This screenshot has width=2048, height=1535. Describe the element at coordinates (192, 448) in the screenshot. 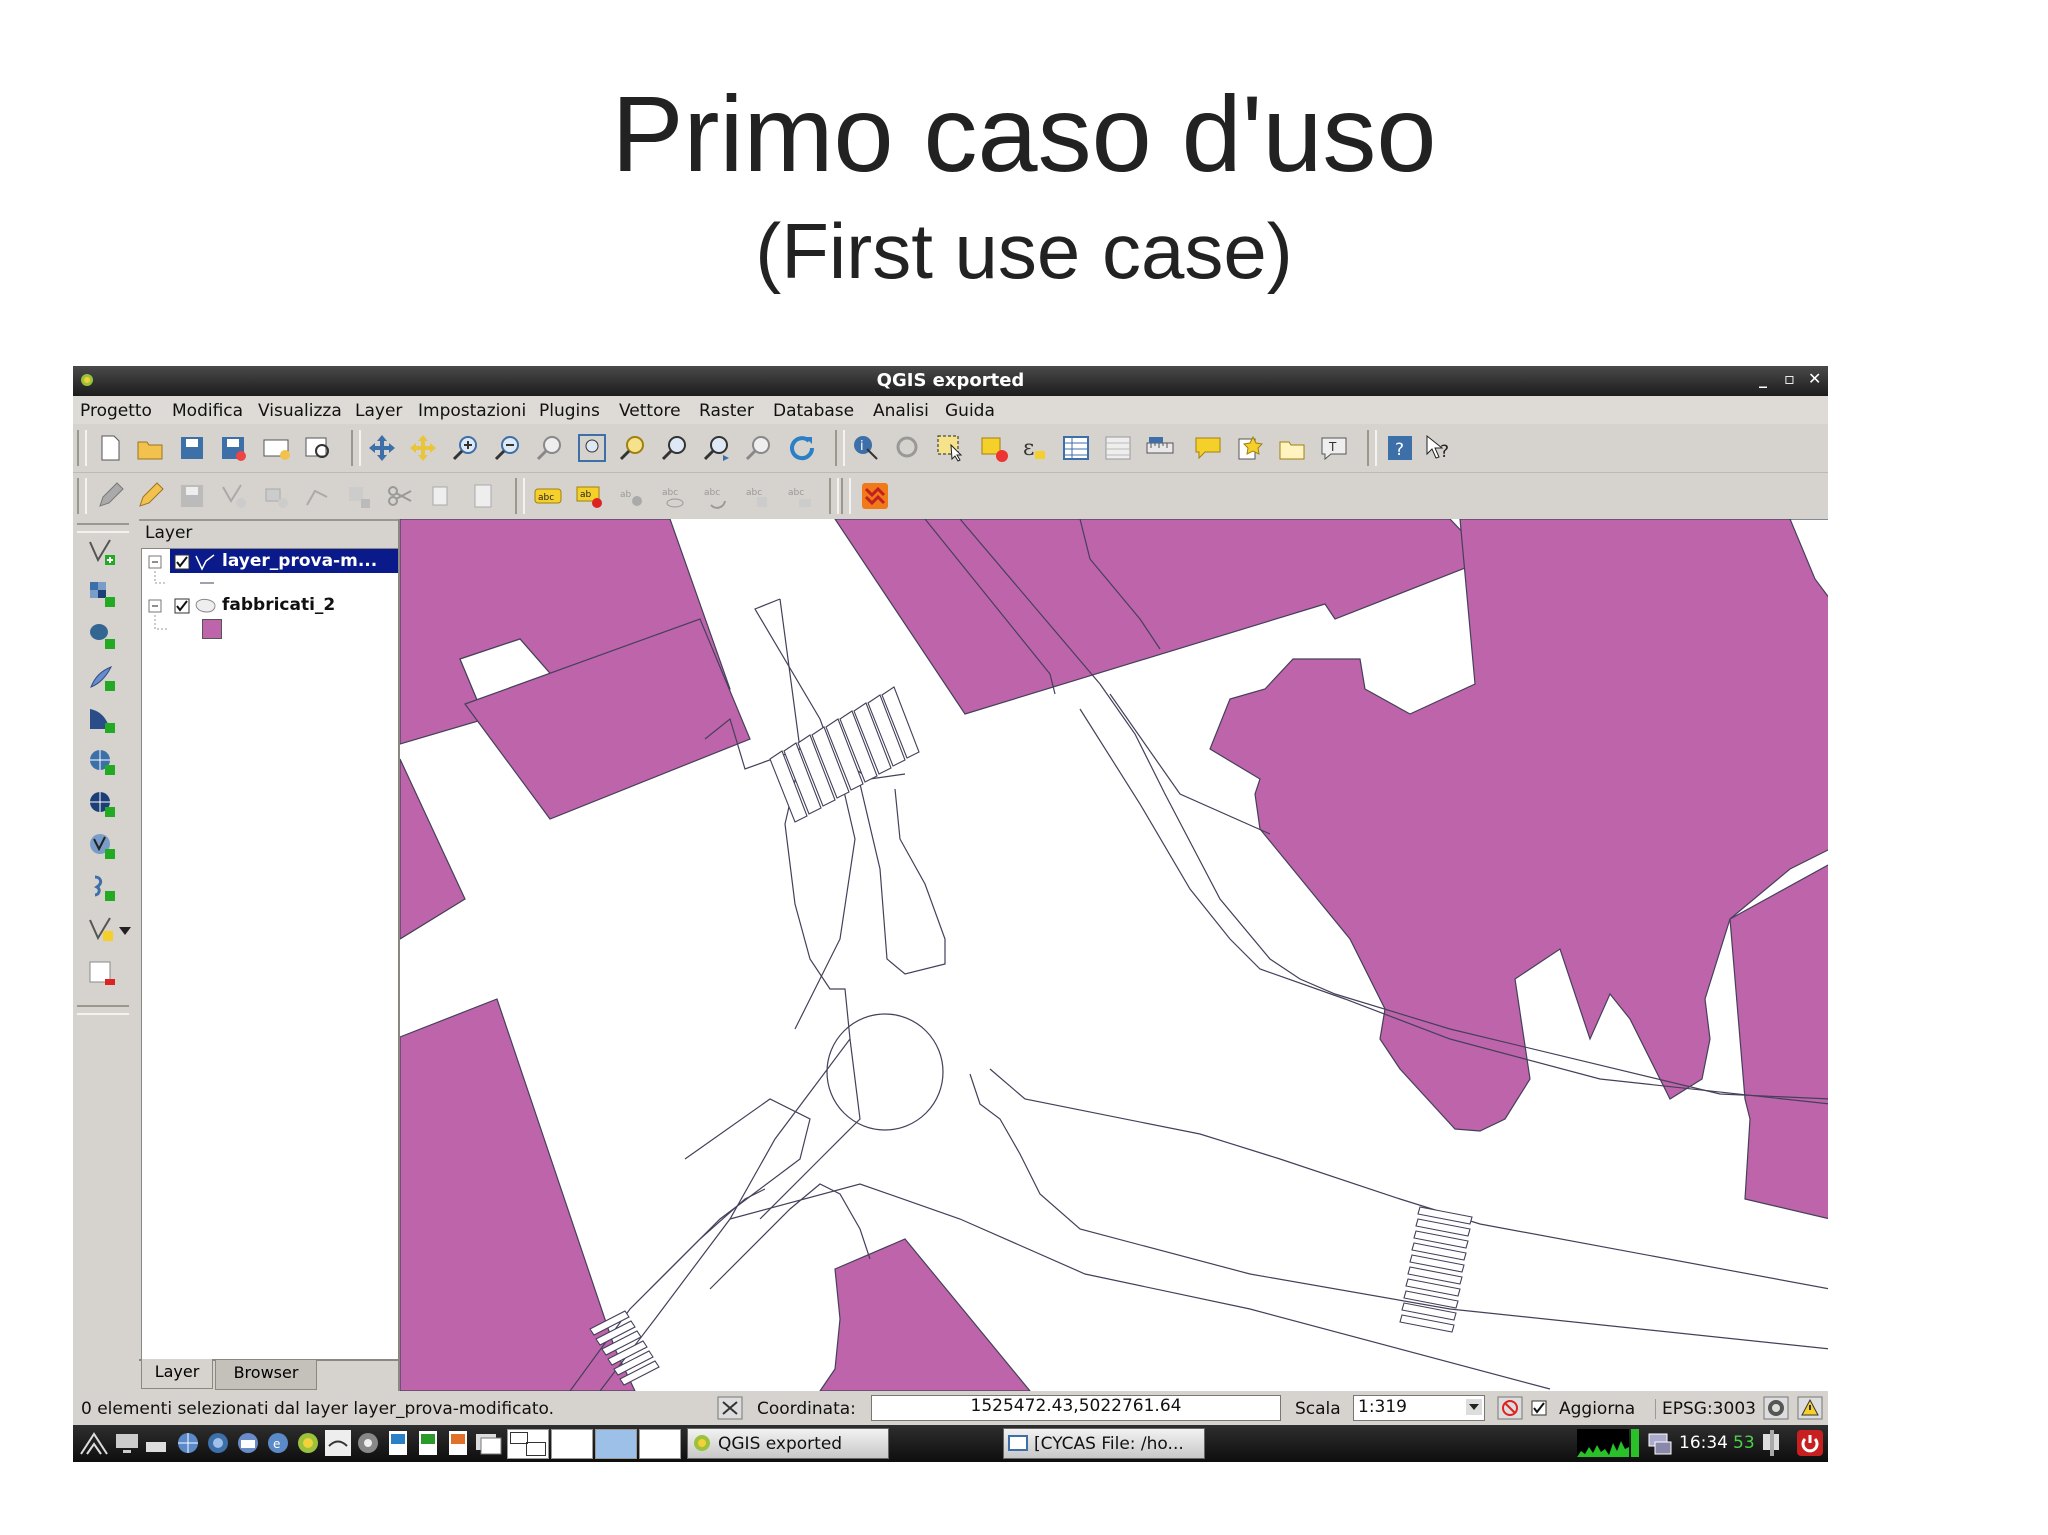

I see `save-project-icon` at that location.